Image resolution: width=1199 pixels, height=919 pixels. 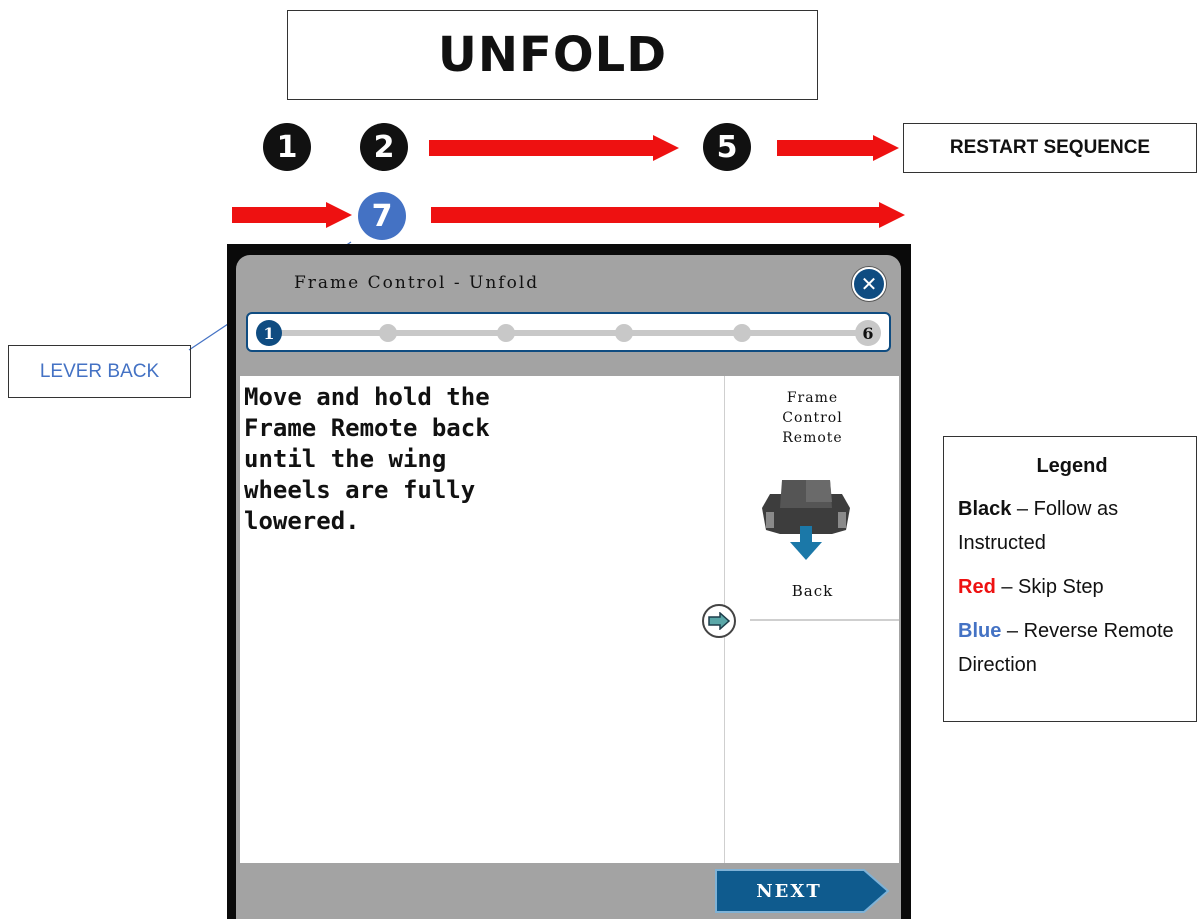 I want to click on step-progress-bar: 1 6, so click(x=568, y=332).